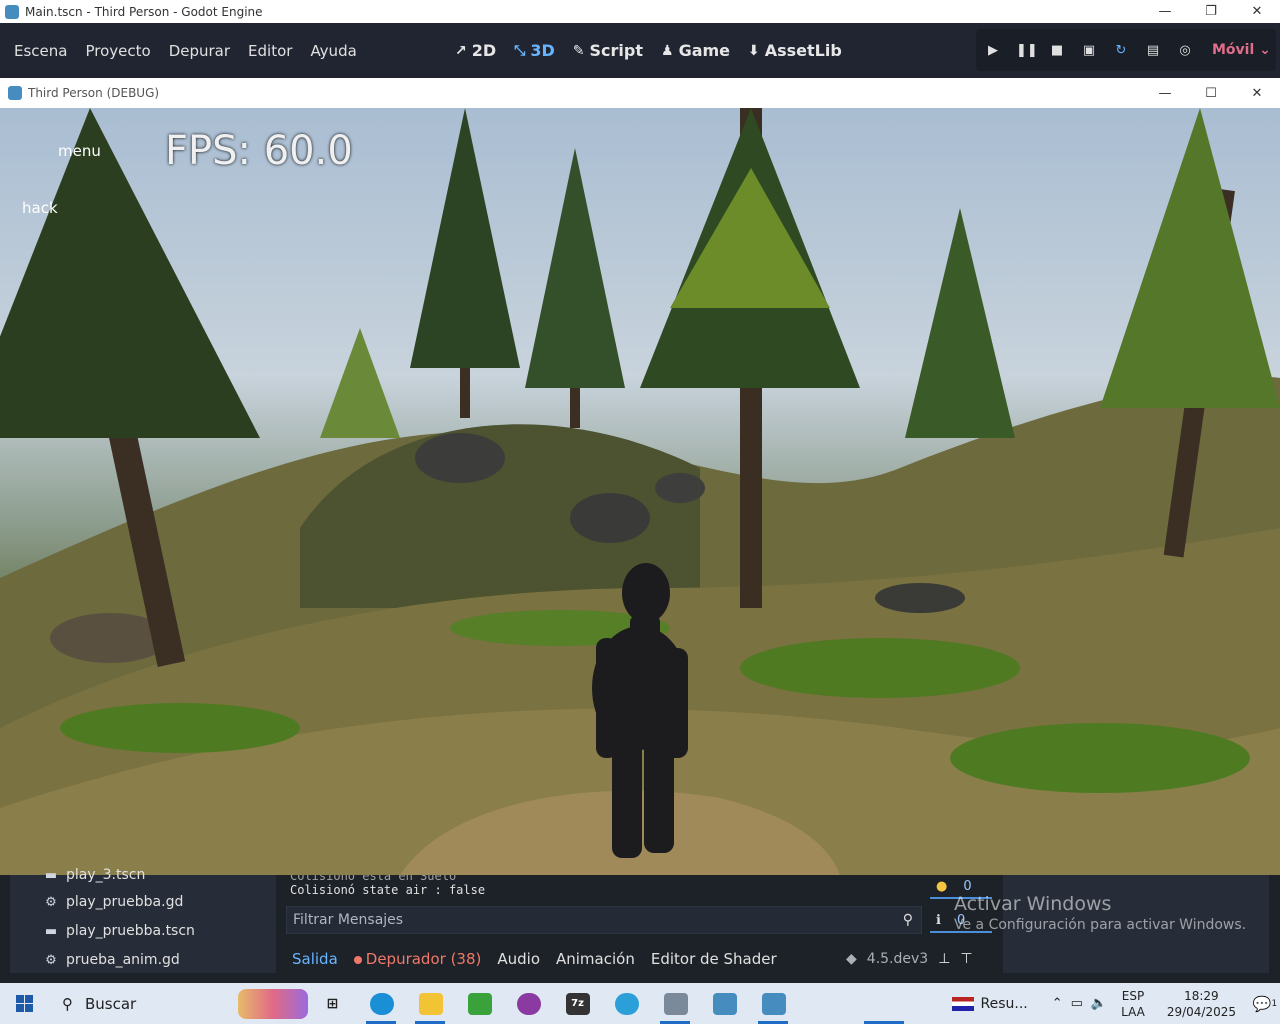 Image resolution: width=1280 pixels, height=1024 pixels. Describe the element at coordinates (333, 51) in the screenshot. I see `menu-ayuda: Ayuda` at that location.